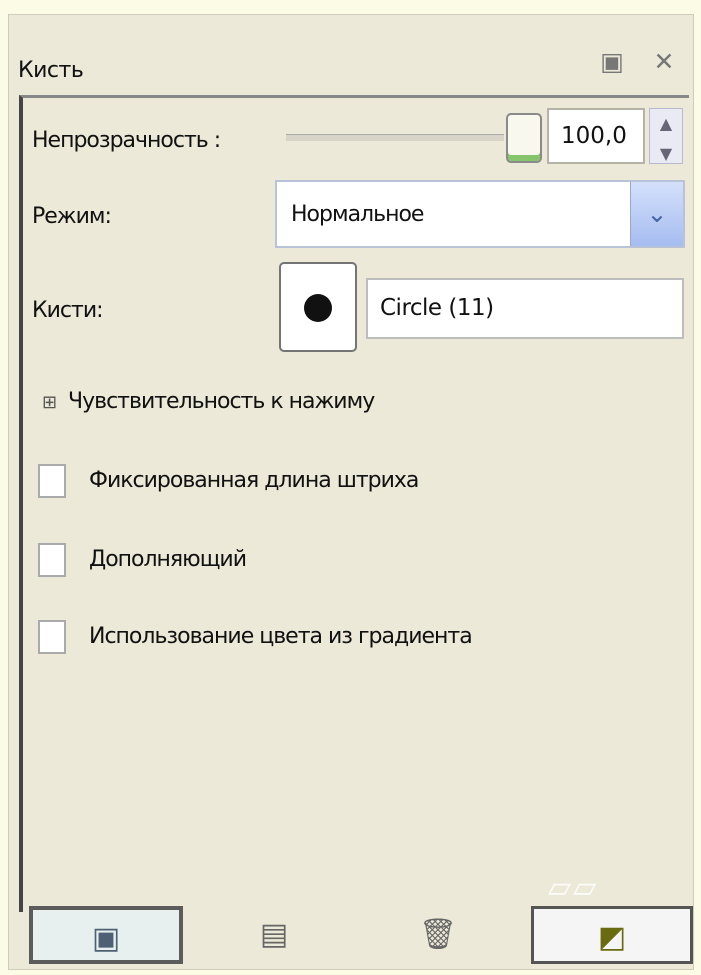 The image size is (701, 975). Describe the element at coordinates (525, 308) in the screenshot. I see `brush-name-field: Circle (11)` at that location.